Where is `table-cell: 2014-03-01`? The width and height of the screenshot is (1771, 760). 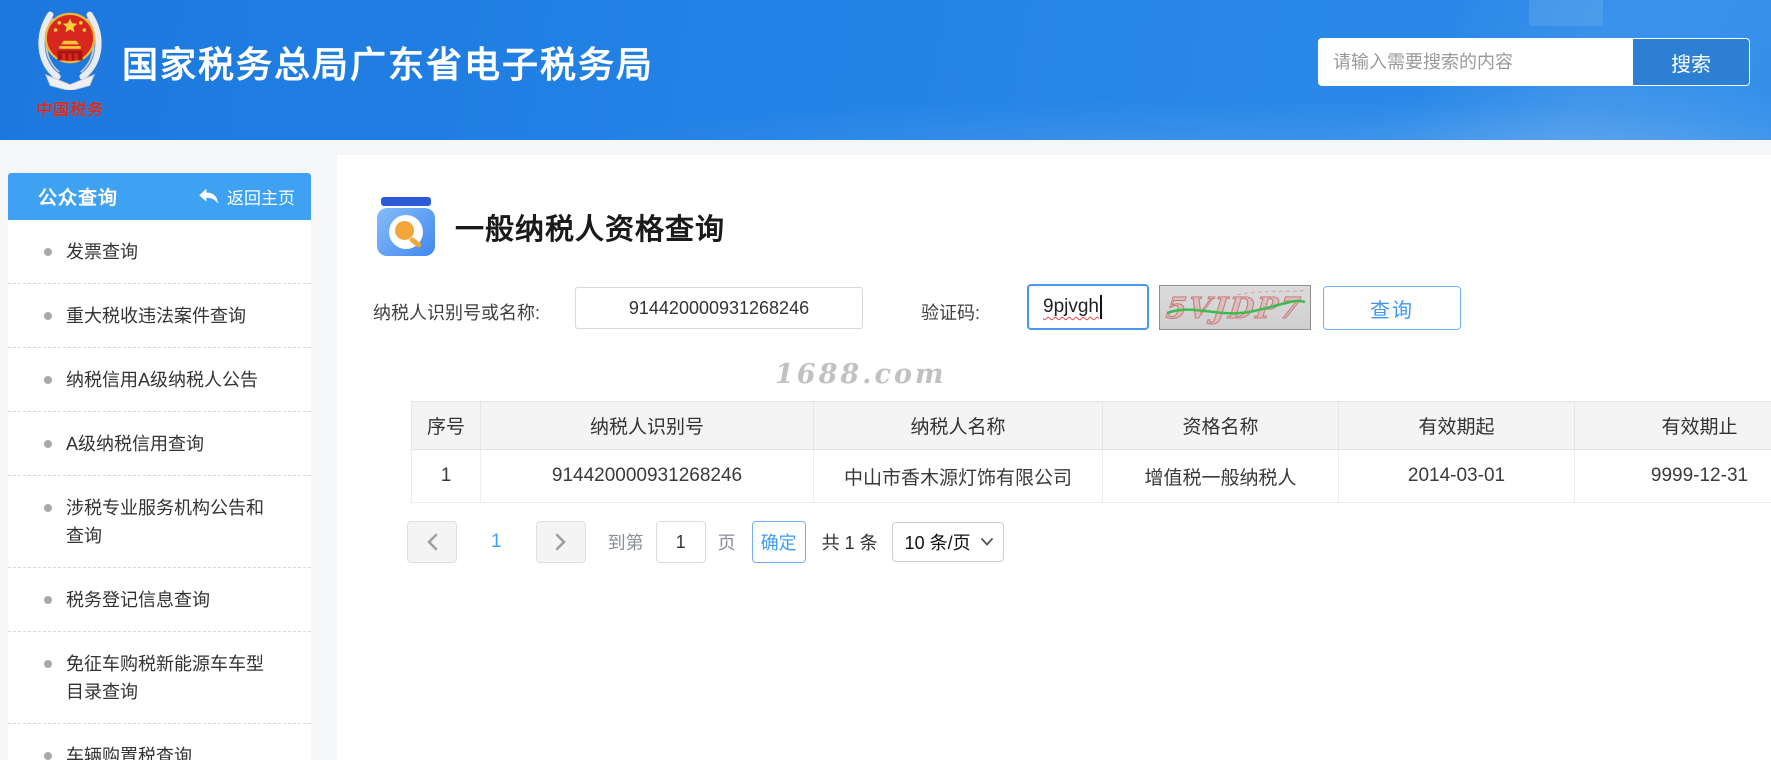
table-cell: 2014-03-01 is located at coordinates (1456, 476).